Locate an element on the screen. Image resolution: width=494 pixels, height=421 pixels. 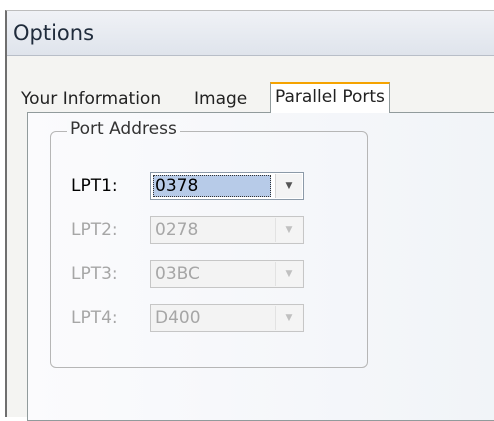
lpt4-label: LPT4: is located at coordinates (94, 318).